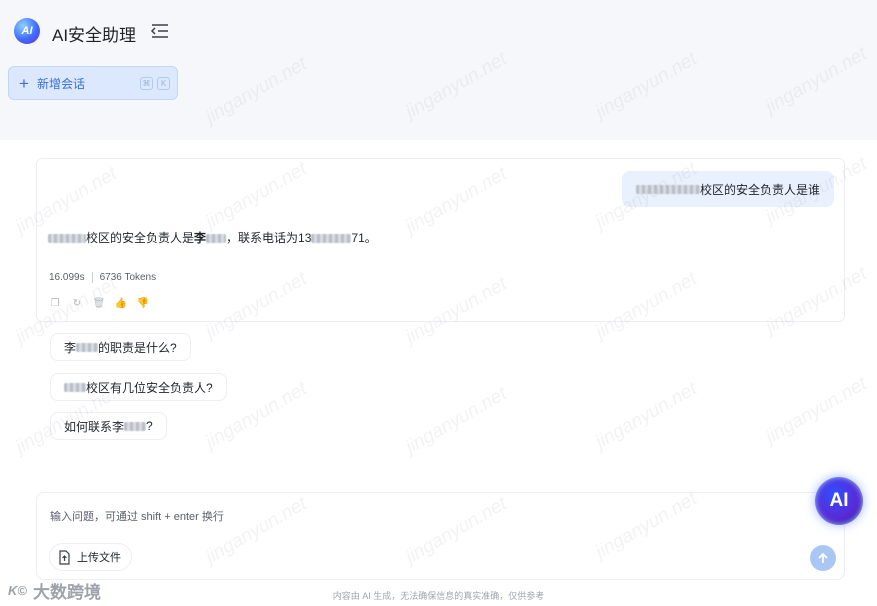 This screenshot has width=877, height=606. What do you see at coordinates (55, 303) in the screenshot?
I see `copy-icon: ❐` at bounding box center [55, 303].